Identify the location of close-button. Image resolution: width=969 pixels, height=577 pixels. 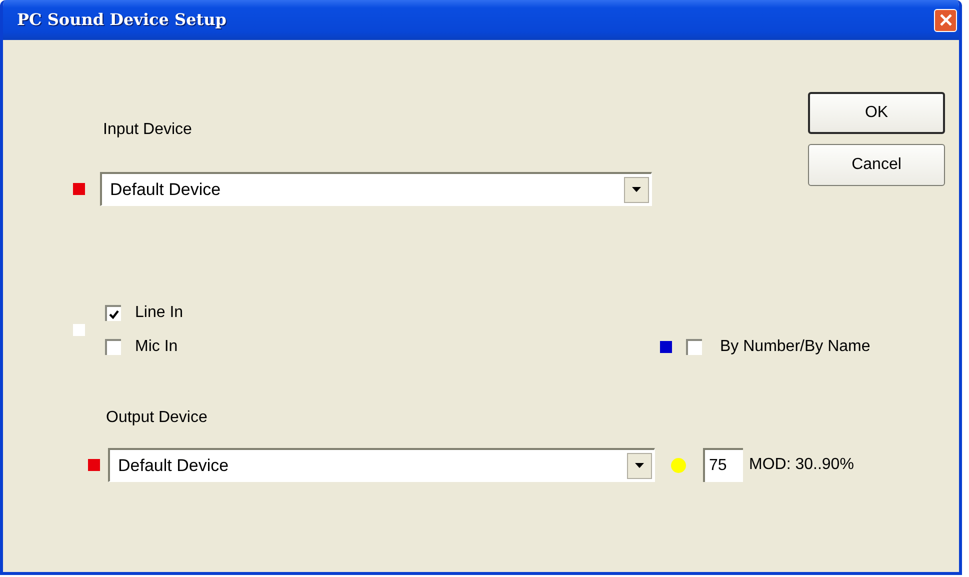
(945, 20).